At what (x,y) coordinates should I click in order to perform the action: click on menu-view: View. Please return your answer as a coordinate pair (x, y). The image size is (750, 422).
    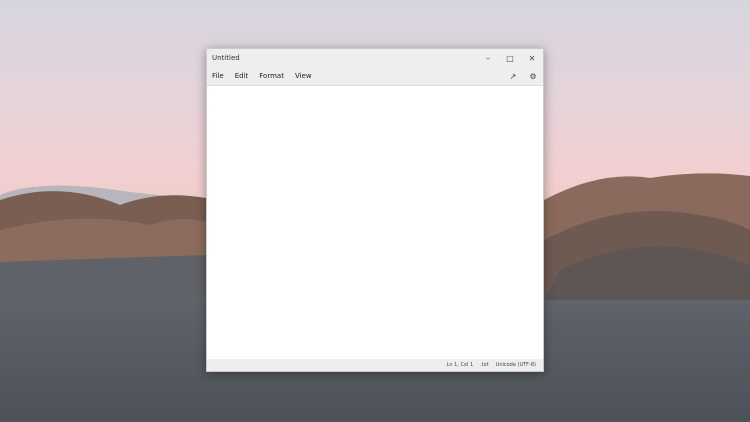
    Looking at the image, I should click on (303, 76).